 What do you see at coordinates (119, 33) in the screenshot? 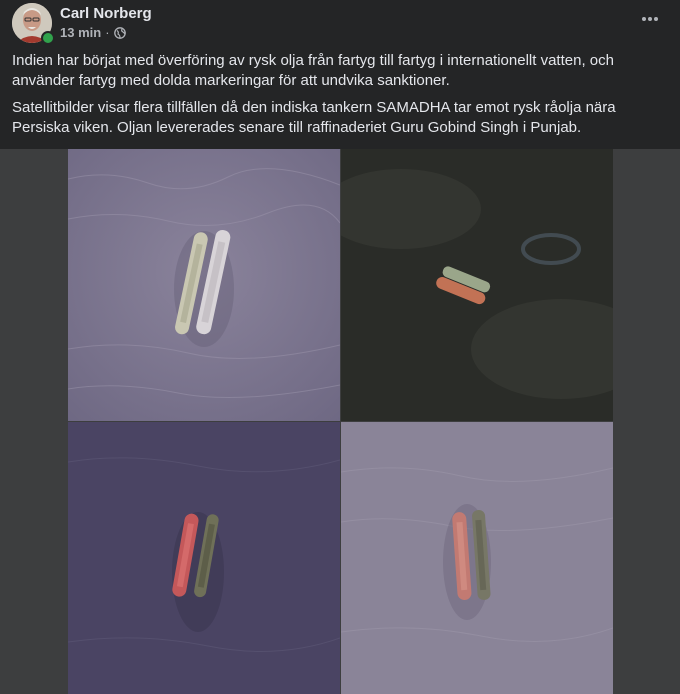
I see `globe-icon` at bounding box center [119, 33].